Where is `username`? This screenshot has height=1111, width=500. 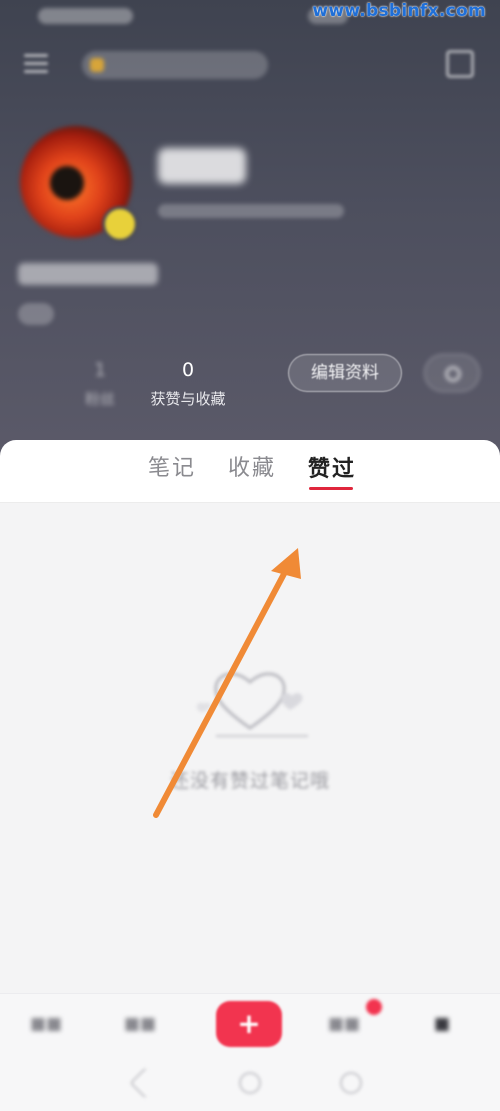
username is located at coordinates (202, 166).